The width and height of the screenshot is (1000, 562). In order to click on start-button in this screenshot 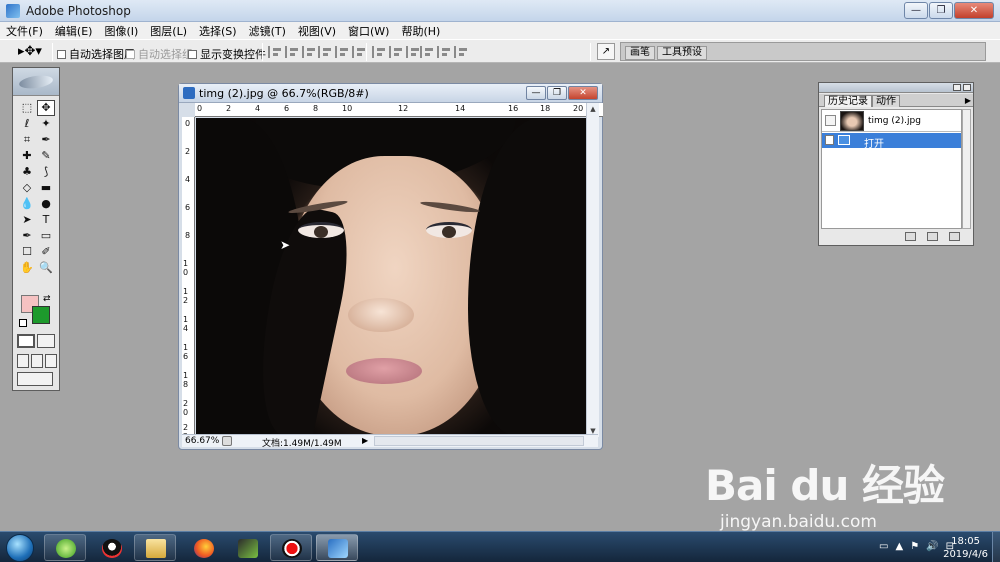, I will do `click(20, 548)`.